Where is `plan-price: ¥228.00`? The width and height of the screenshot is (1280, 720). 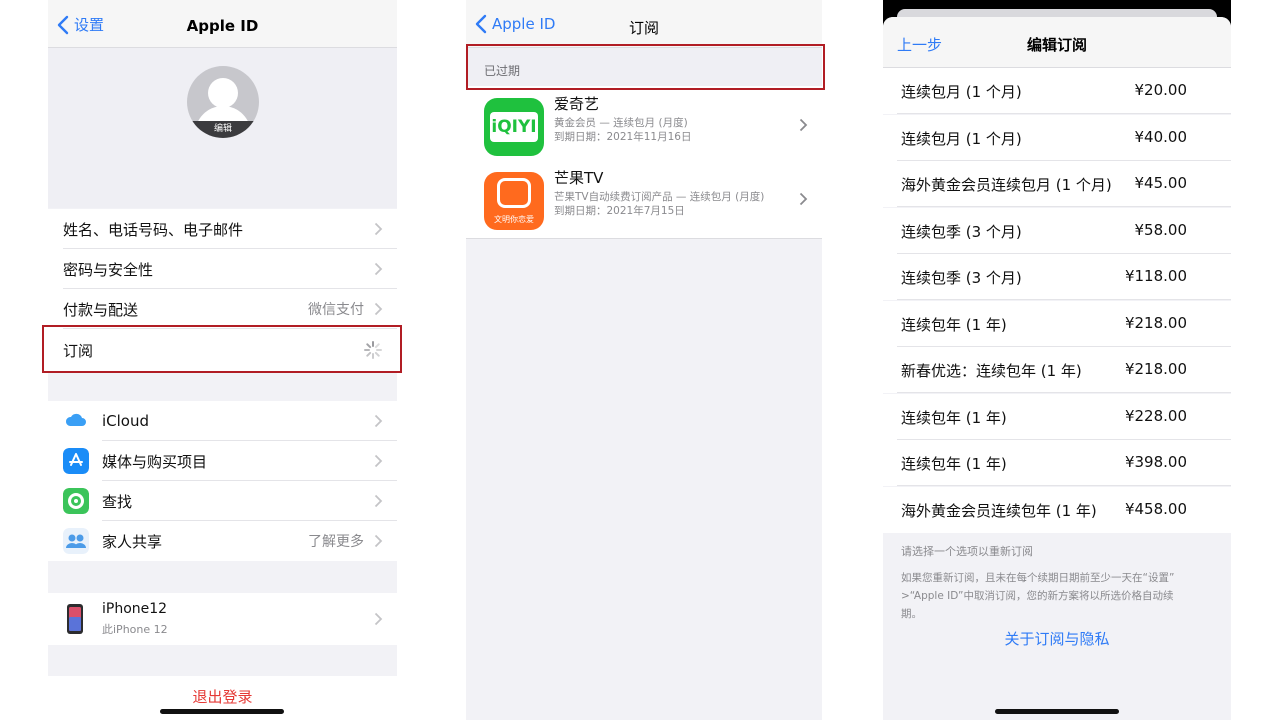
plan-price: ¥228.00 is located at coordinates (1155, 415).